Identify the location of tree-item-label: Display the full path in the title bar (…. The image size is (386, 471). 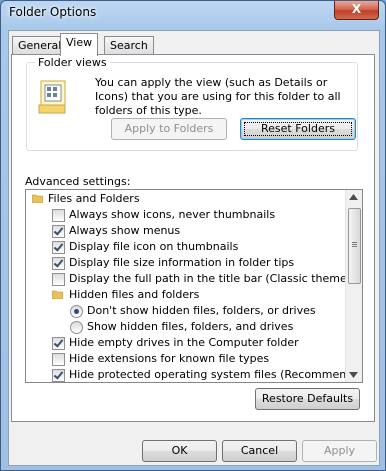
(216, 278).